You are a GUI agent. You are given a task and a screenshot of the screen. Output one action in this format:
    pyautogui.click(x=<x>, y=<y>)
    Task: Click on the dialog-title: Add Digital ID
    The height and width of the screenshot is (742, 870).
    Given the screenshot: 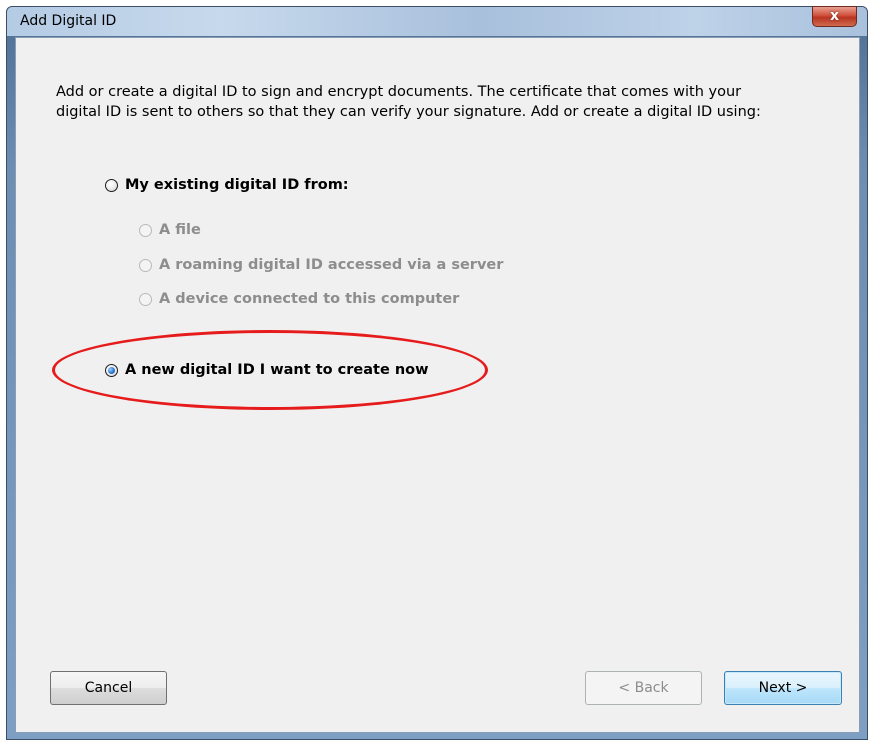 What is the action you would take?
    pyautogui.click(x=68, y=21)
    